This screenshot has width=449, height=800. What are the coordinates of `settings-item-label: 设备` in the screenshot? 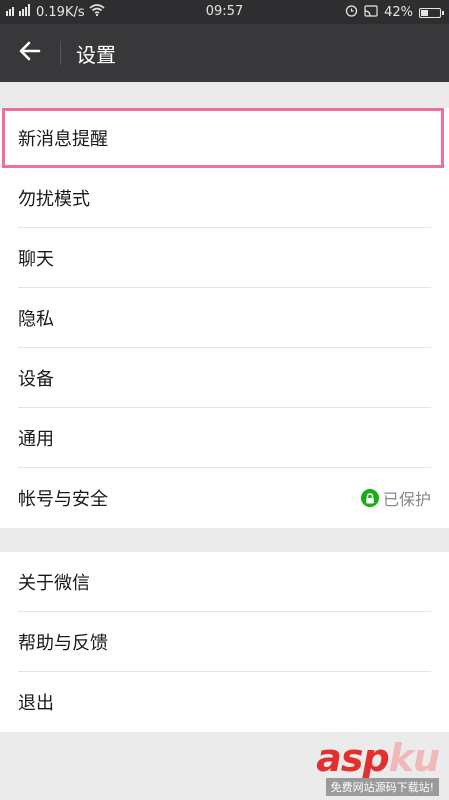 It's located at (36, 379).